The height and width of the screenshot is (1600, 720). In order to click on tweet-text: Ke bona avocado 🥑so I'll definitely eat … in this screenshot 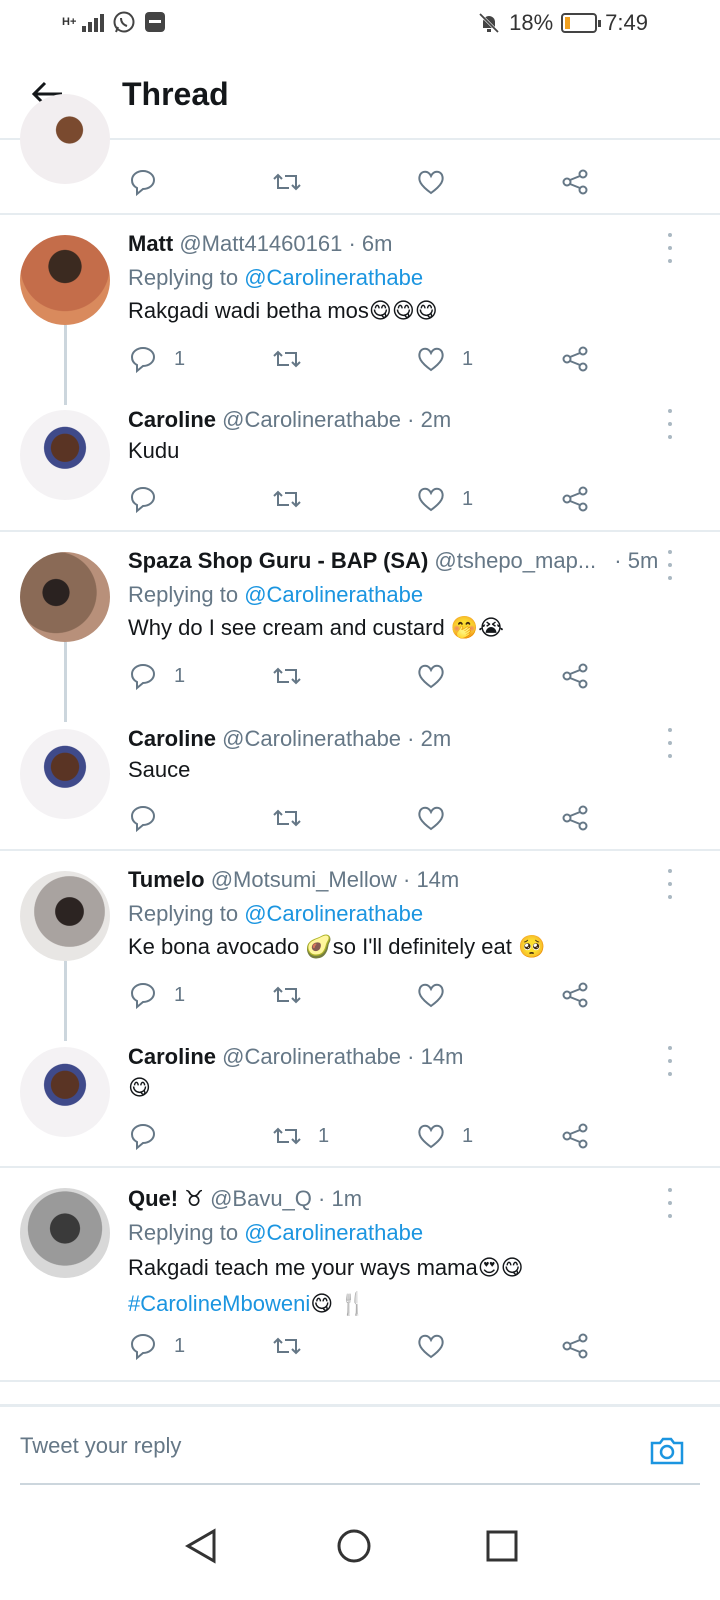, I will do `click(337, 946)`.